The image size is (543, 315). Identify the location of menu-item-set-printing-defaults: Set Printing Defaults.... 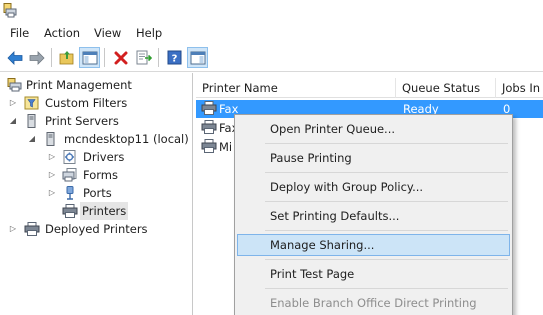
(373, 216).